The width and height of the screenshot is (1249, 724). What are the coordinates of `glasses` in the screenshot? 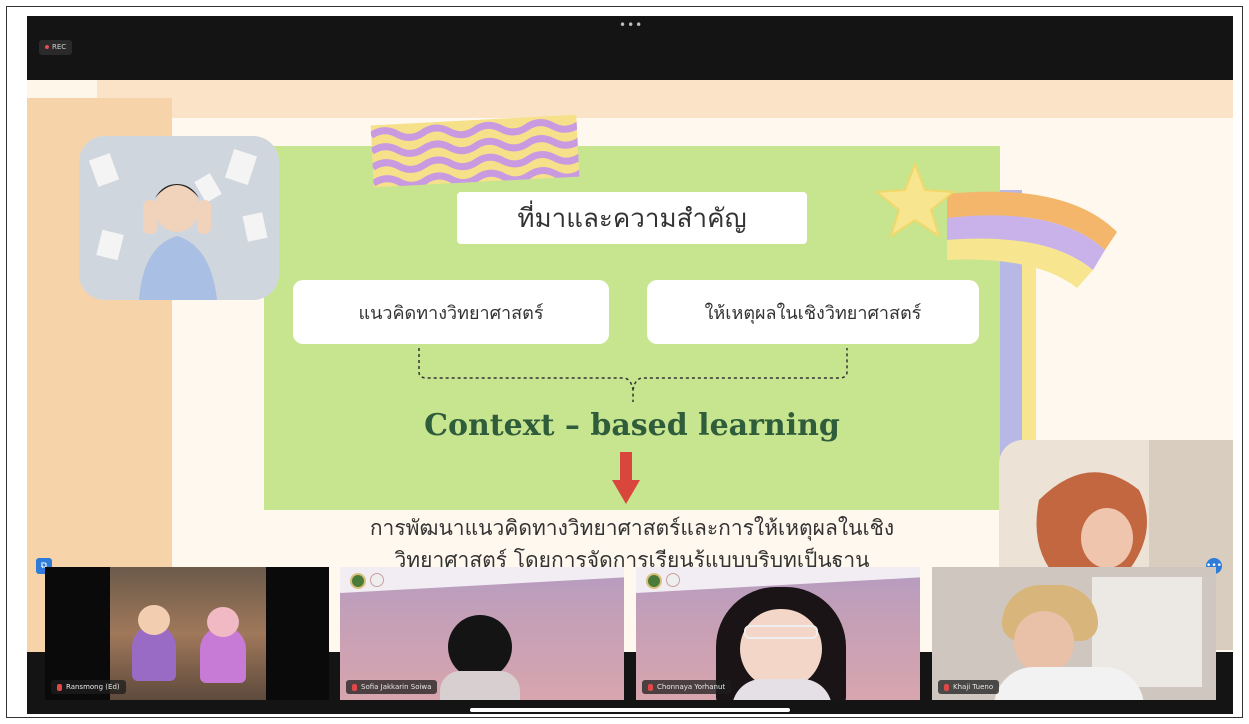 It's located at (781, 632).